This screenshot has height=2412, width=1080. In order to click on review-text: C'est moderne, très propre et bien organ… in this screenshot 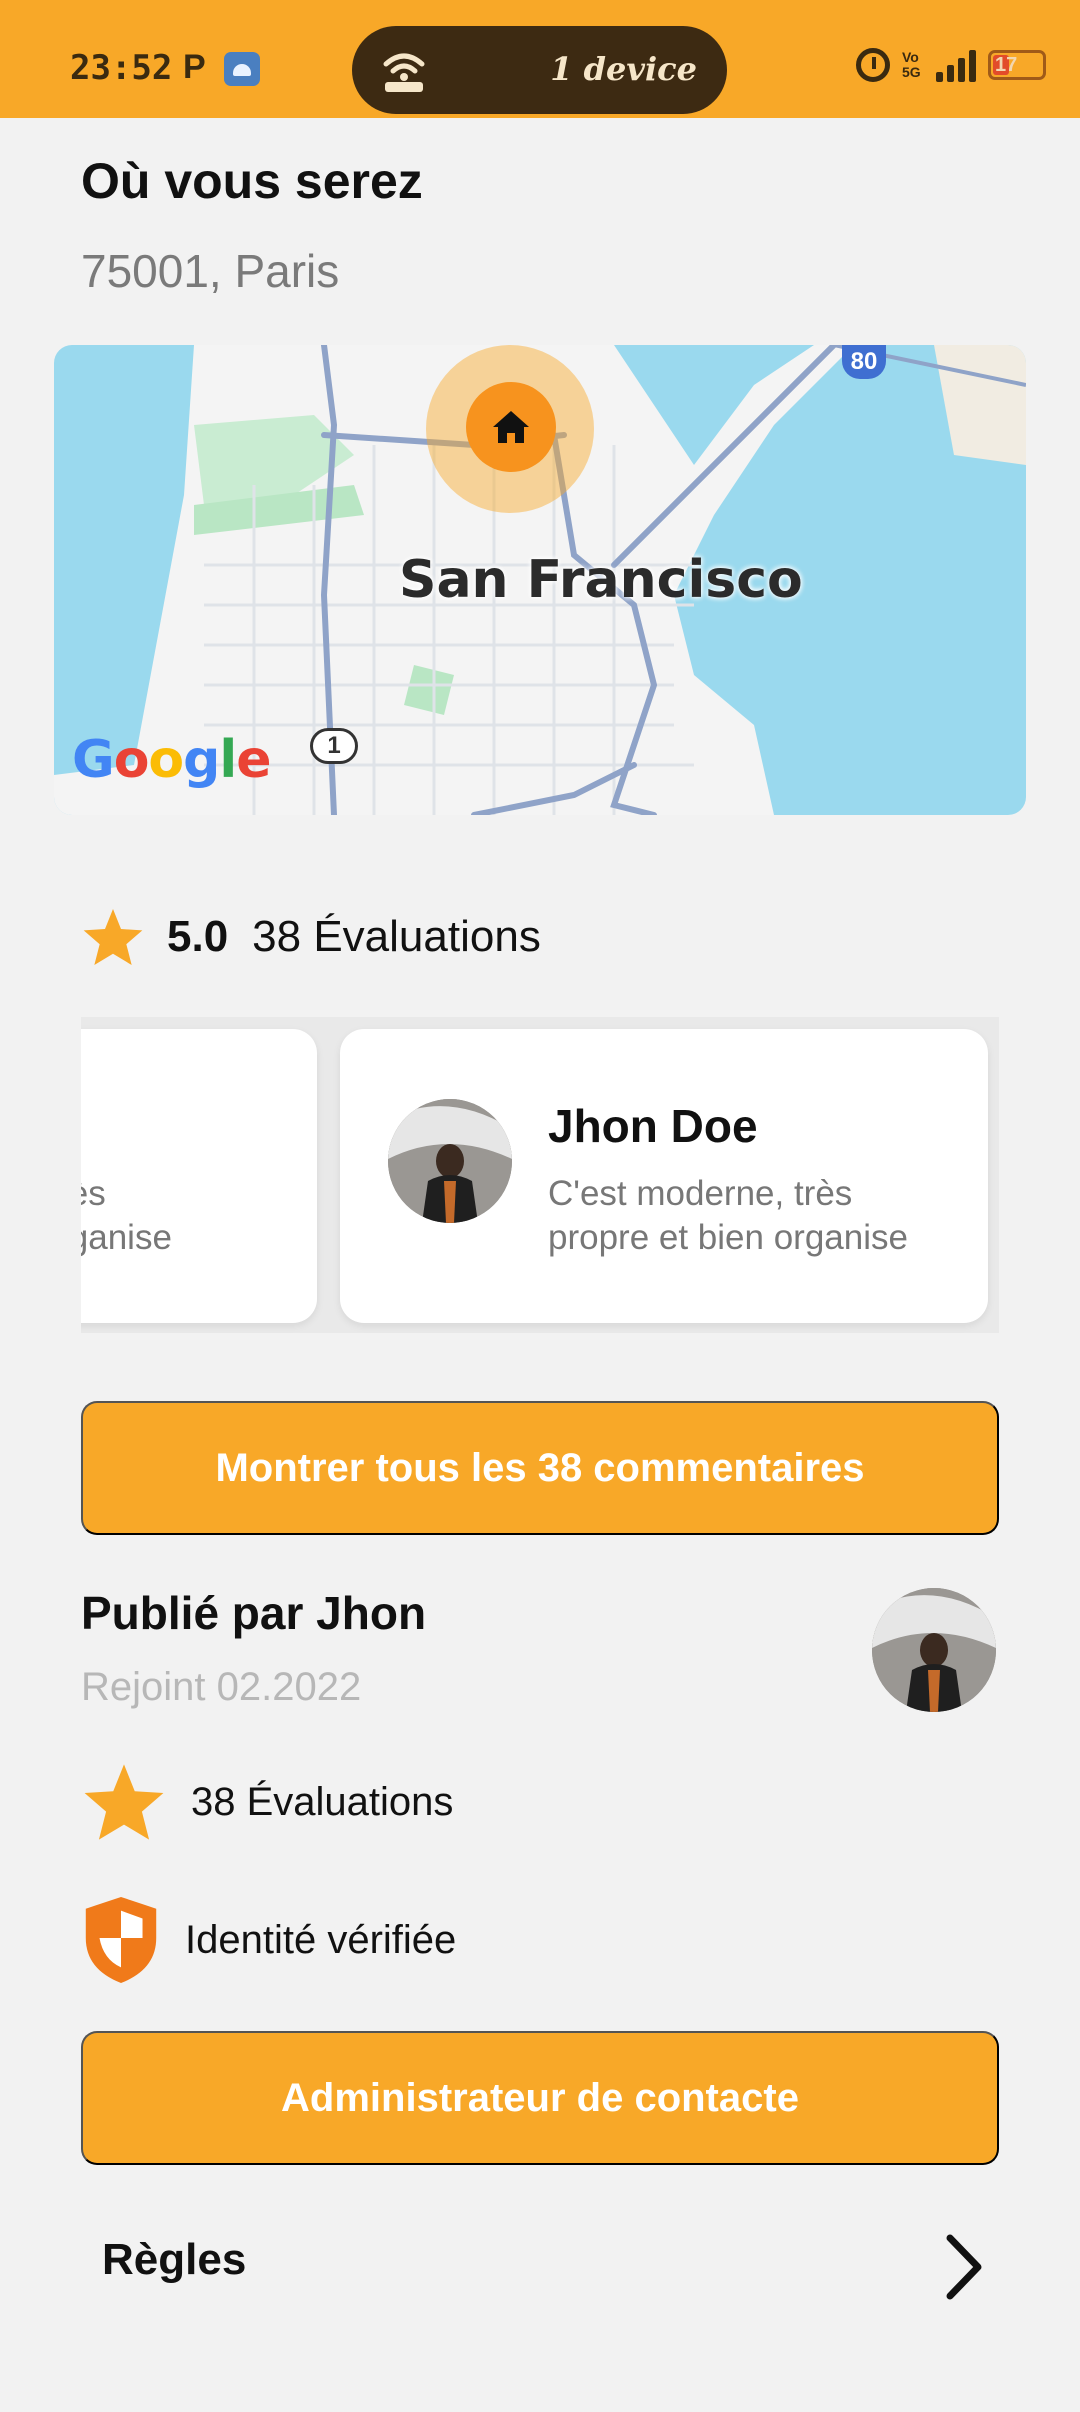, I will do `click(728, 1215)`.